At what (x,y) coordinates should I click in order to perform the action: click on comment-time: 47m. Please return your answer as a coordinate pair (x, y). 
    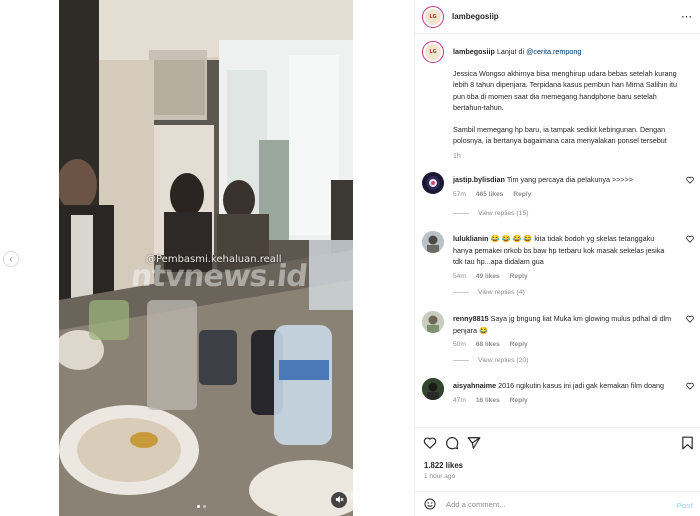
    Looking at the image, I should click on (459, 400).